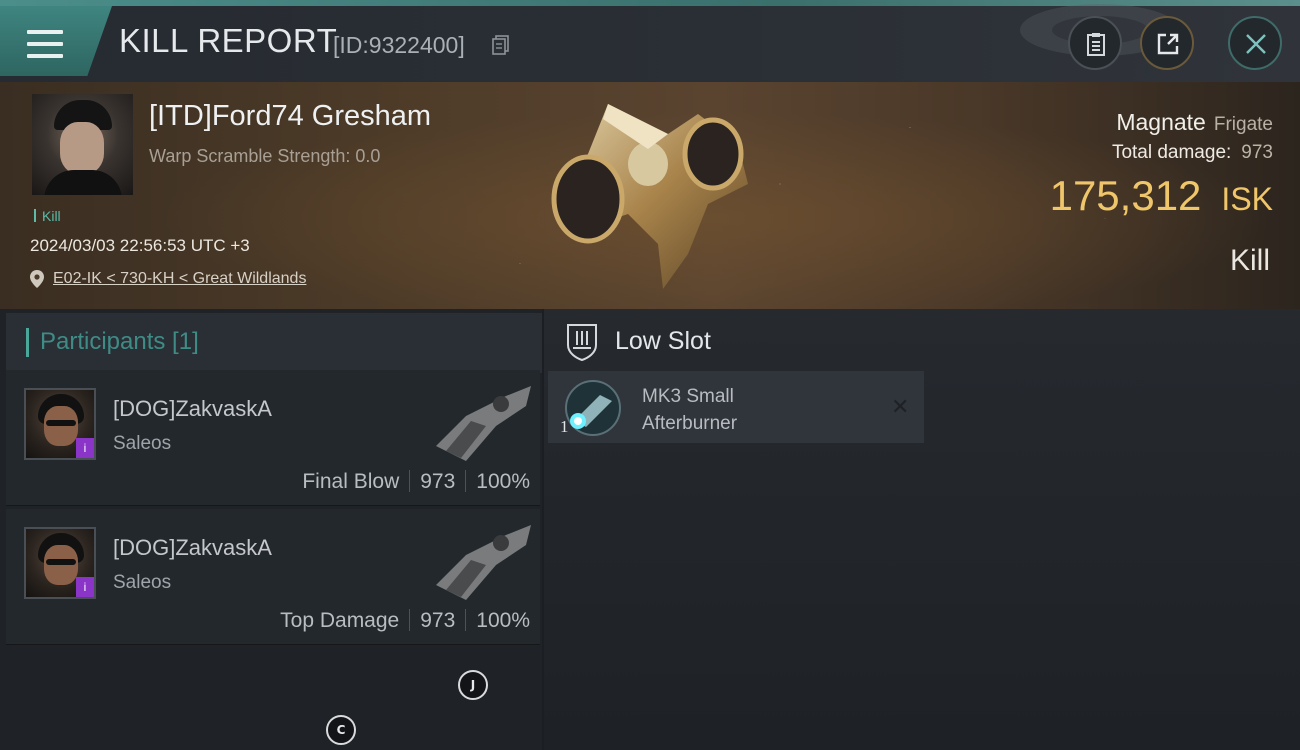 The image size is (1300, 750). I want to click on top-bar: KILL REPORT [ID:9322400], so click(650, 41).